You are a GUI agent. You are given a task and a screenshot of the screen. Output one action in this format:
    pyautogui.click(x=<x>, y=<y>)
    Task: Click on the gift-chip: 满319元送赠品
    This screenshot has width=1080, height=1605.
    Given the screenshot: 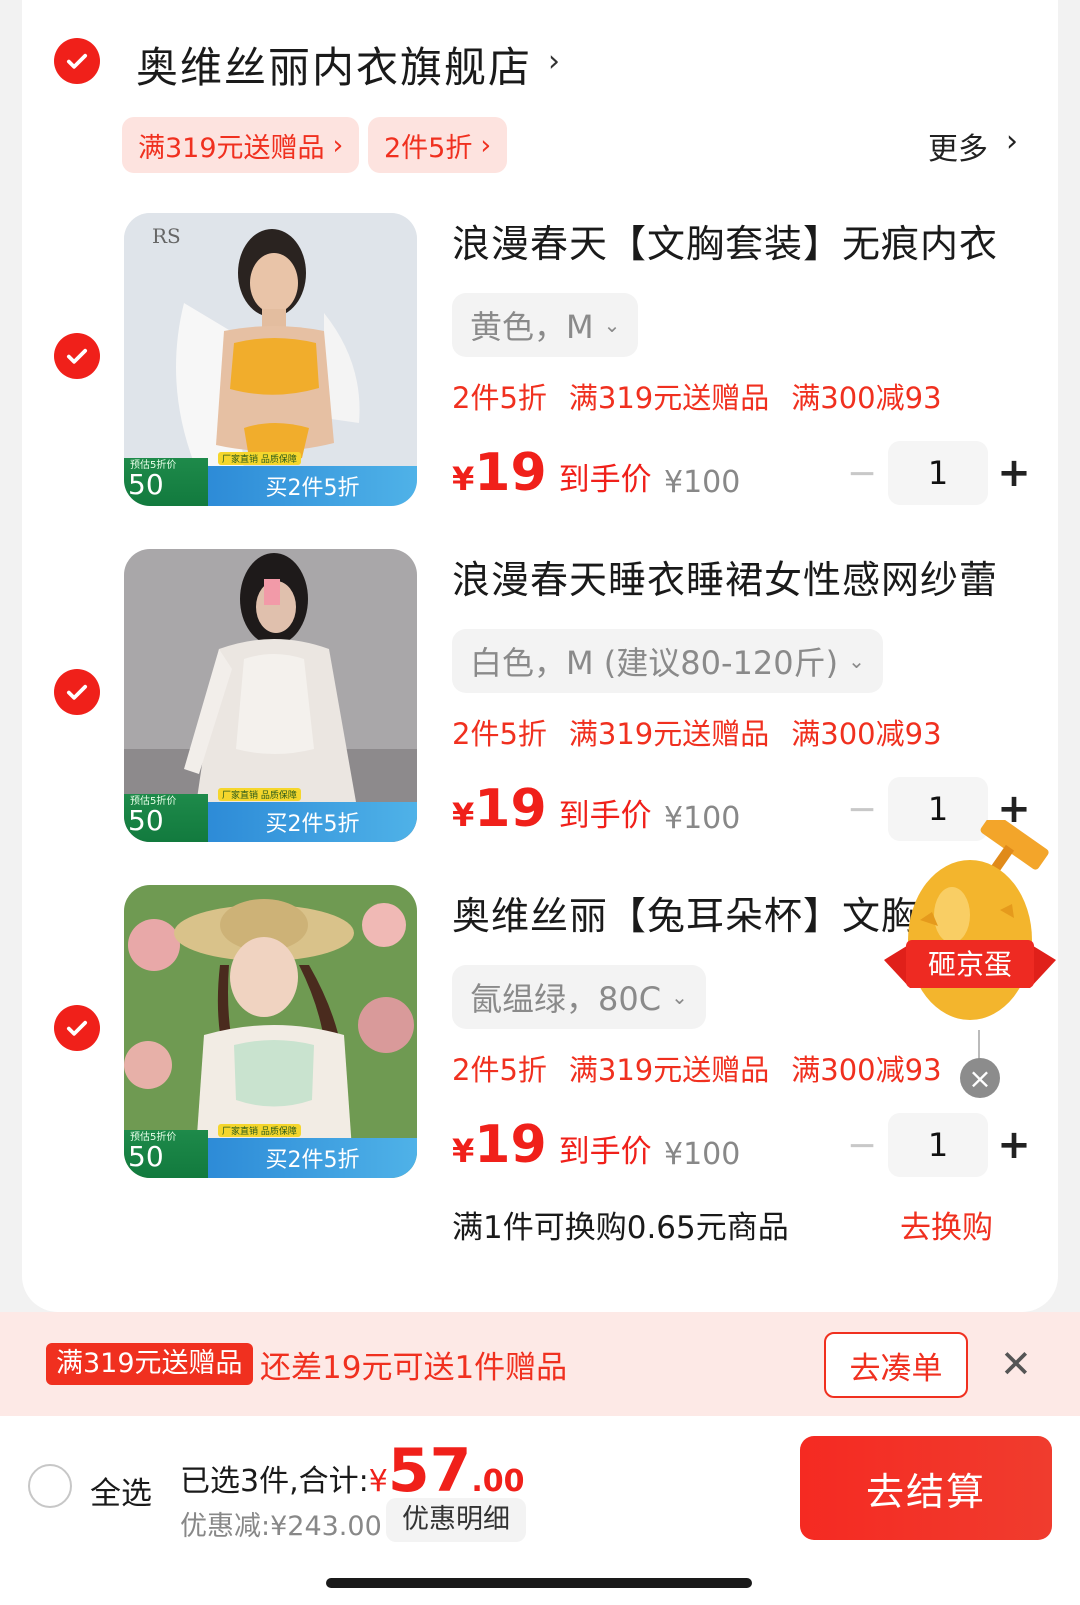 What is the action you would take?
    pyautogui.click(x=149, y=1364)
    